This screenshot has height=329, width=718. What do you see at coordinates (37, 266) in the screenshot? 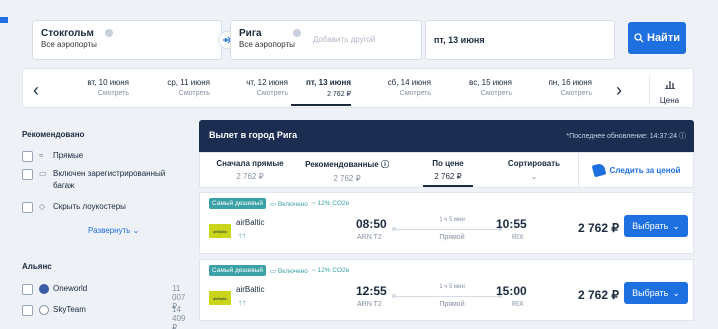
I see `alliance-heading: Альянс` at bounding box center [37, 266].